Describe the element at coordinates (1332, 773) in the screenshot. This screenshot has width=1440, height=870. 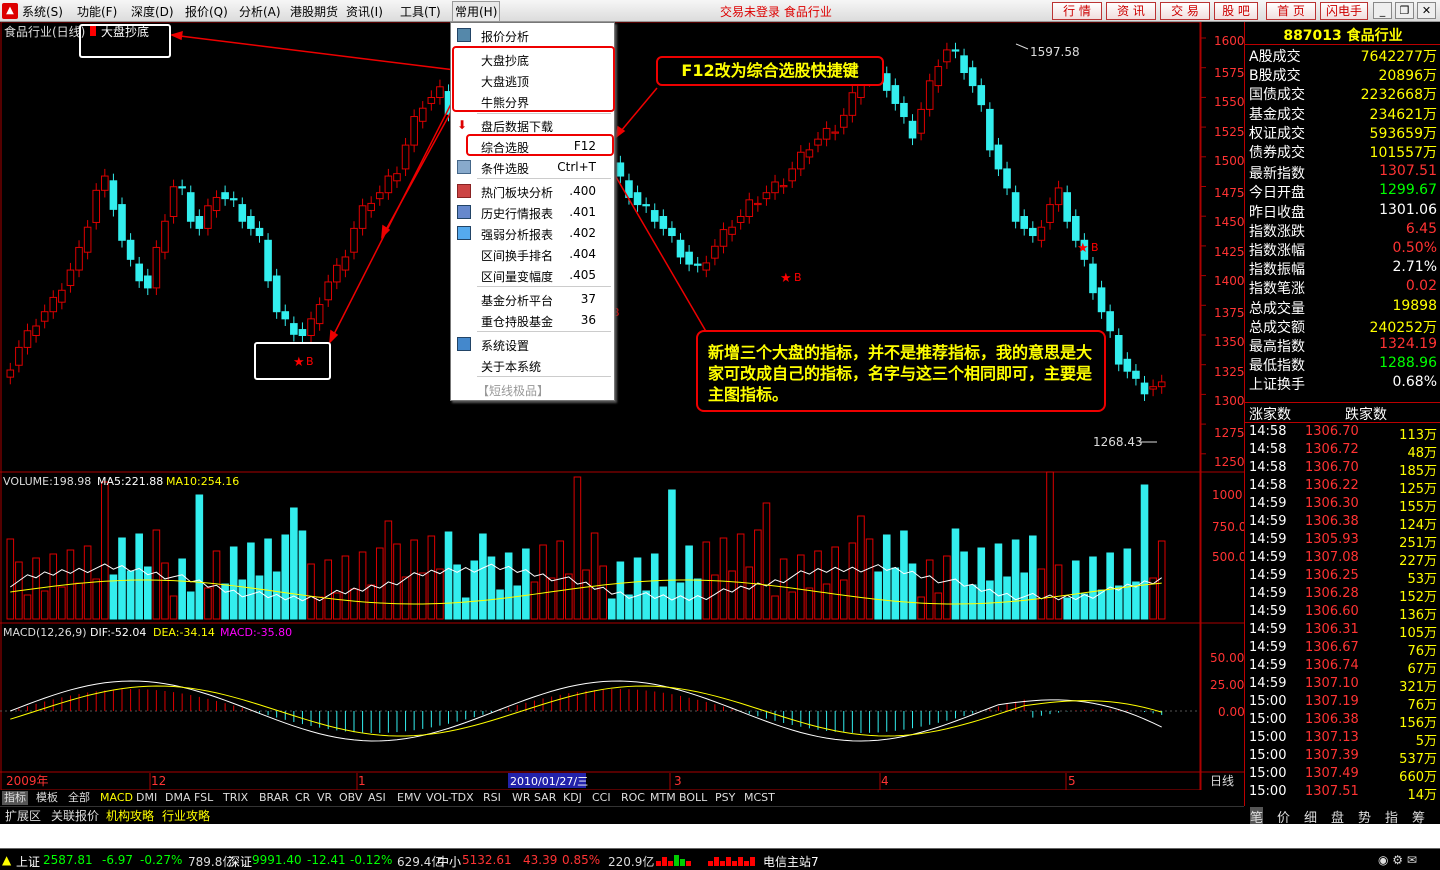
I see `tick-price: 1307.49` at that location.